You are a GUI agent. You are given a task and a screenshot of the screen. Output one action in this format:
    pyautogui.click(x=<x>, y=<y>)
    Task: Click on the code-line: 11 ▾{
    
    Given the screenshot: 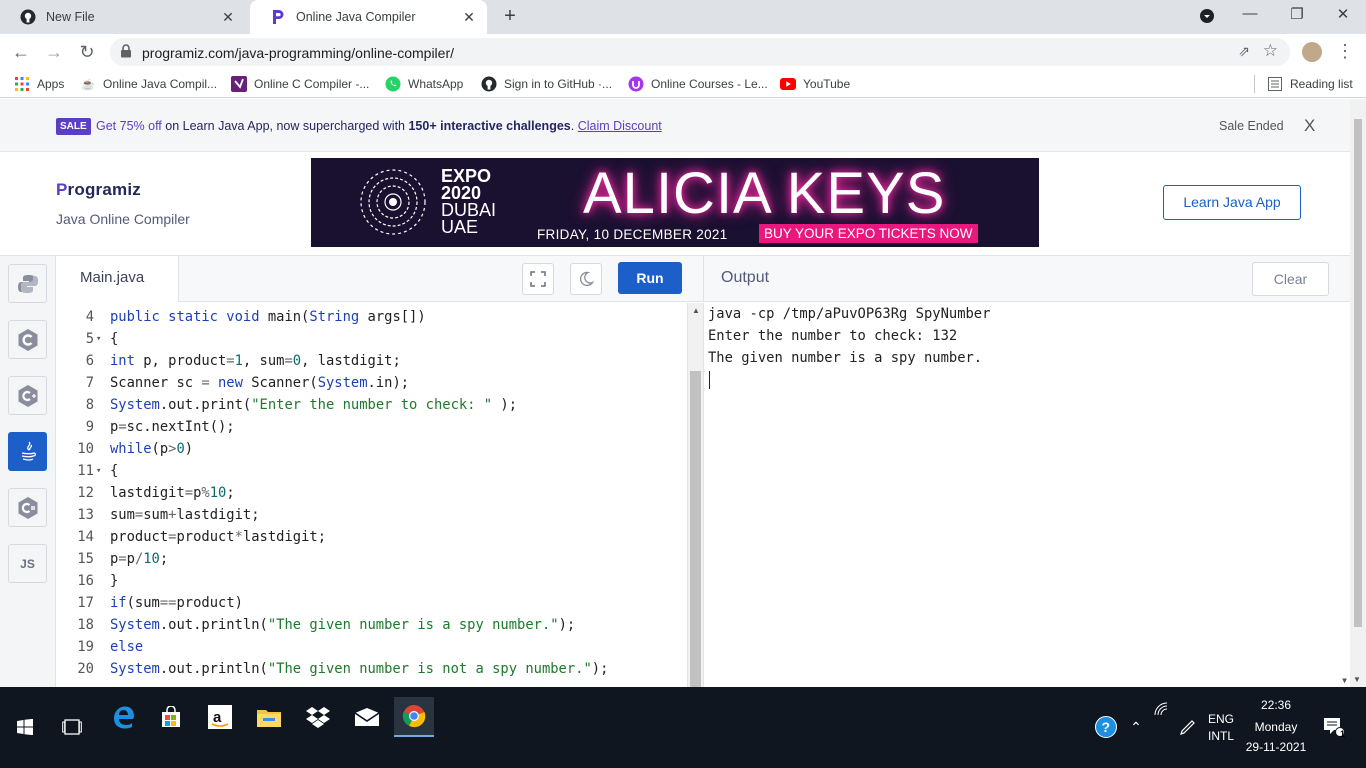 What is the action you would take?
    pyautogui.click(x=371, y=471)
    